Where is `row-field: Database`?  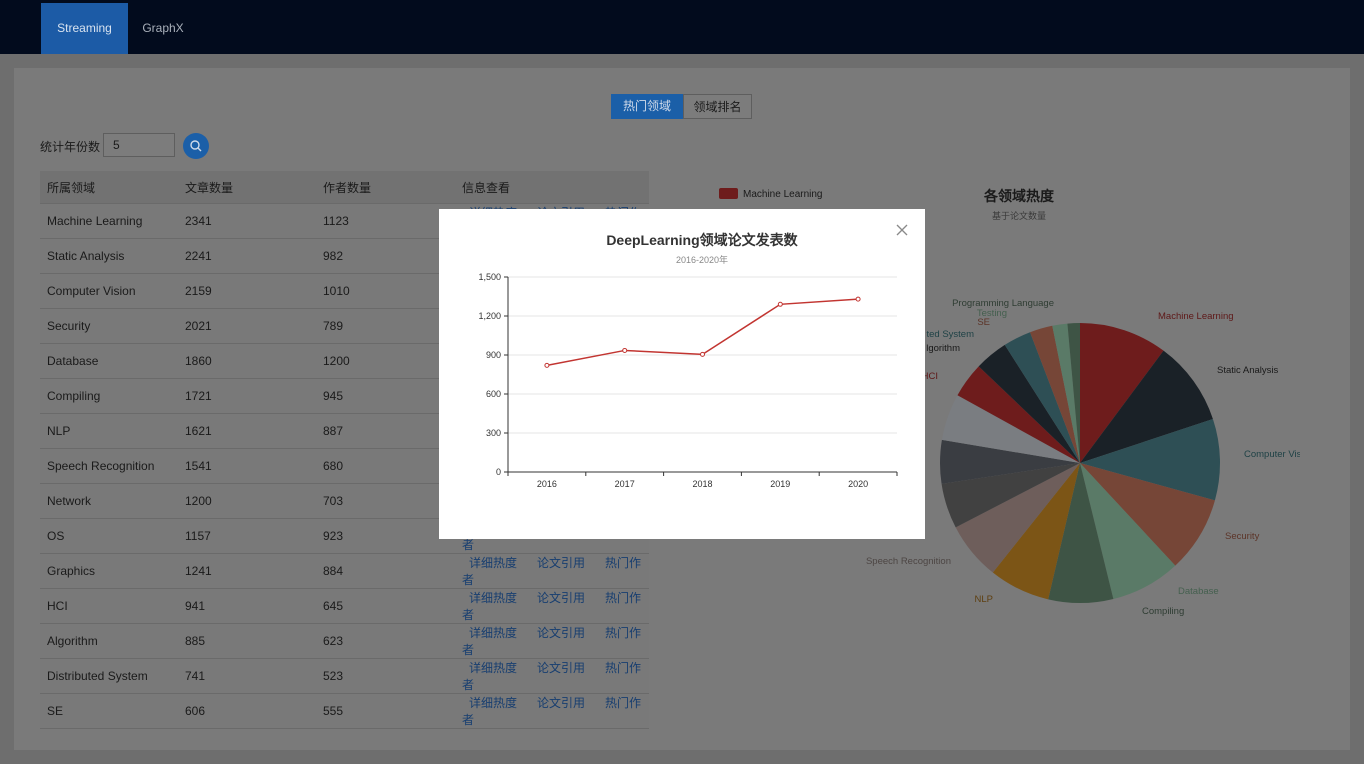
row-field: Database is located at coordinates (109, 361).